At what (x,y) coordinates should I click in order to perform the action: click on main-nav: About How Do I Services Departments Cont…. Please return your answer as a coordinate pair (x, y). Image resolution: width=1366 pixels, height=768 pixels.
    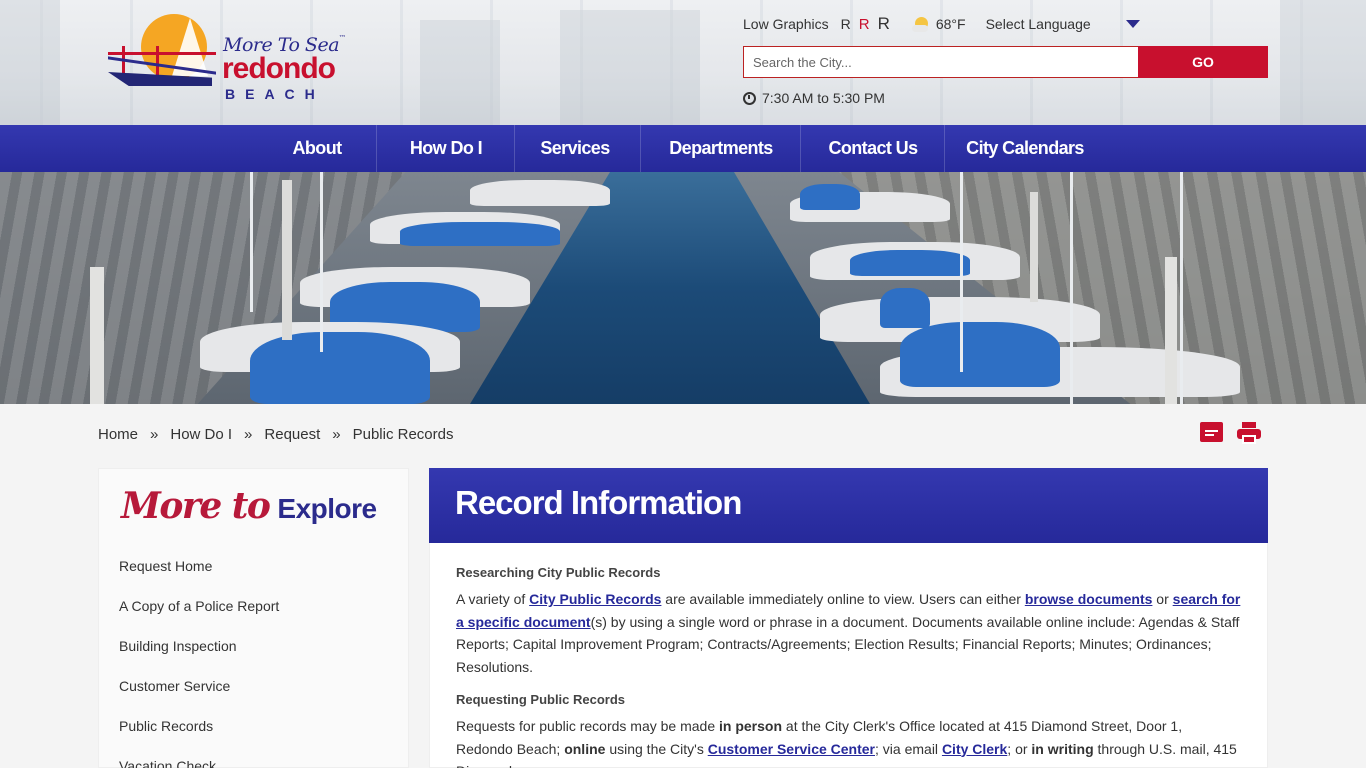
    Looking at the image, I should click on (683, 148).